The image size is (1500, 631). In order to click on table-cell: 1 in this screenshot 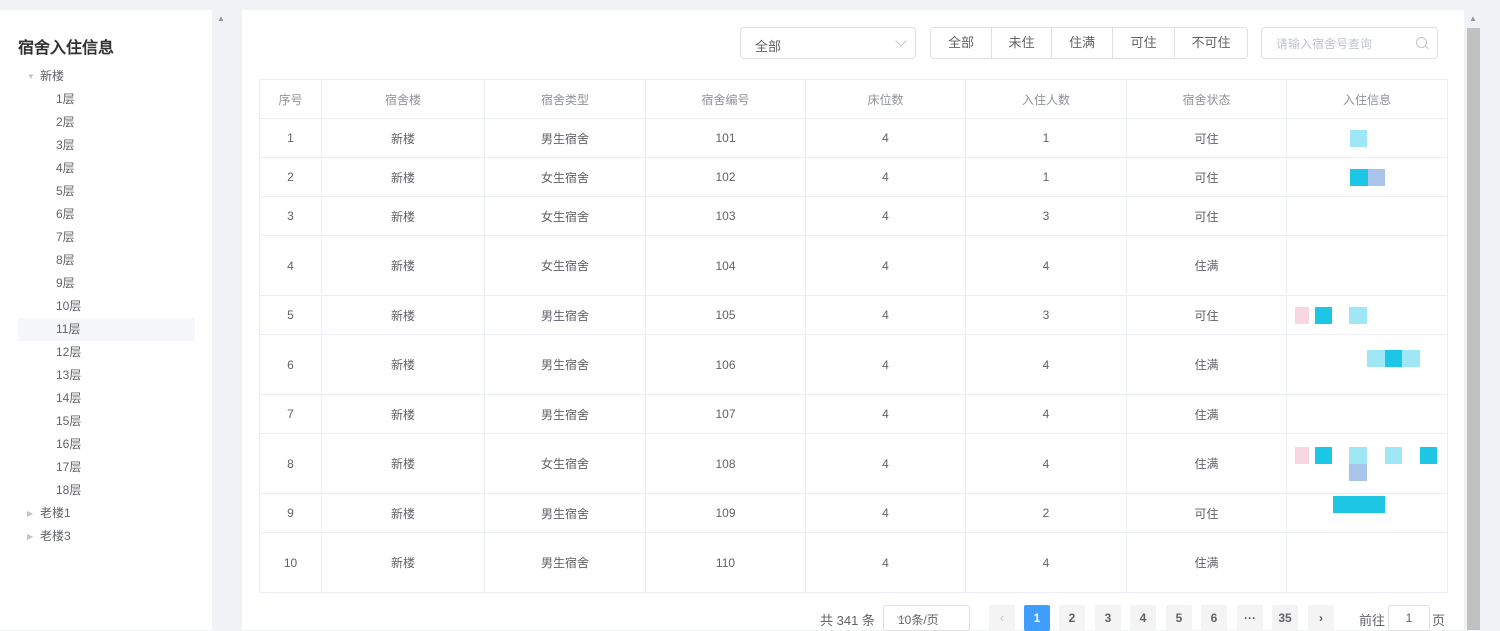, I will do `click(1046, 177)`.